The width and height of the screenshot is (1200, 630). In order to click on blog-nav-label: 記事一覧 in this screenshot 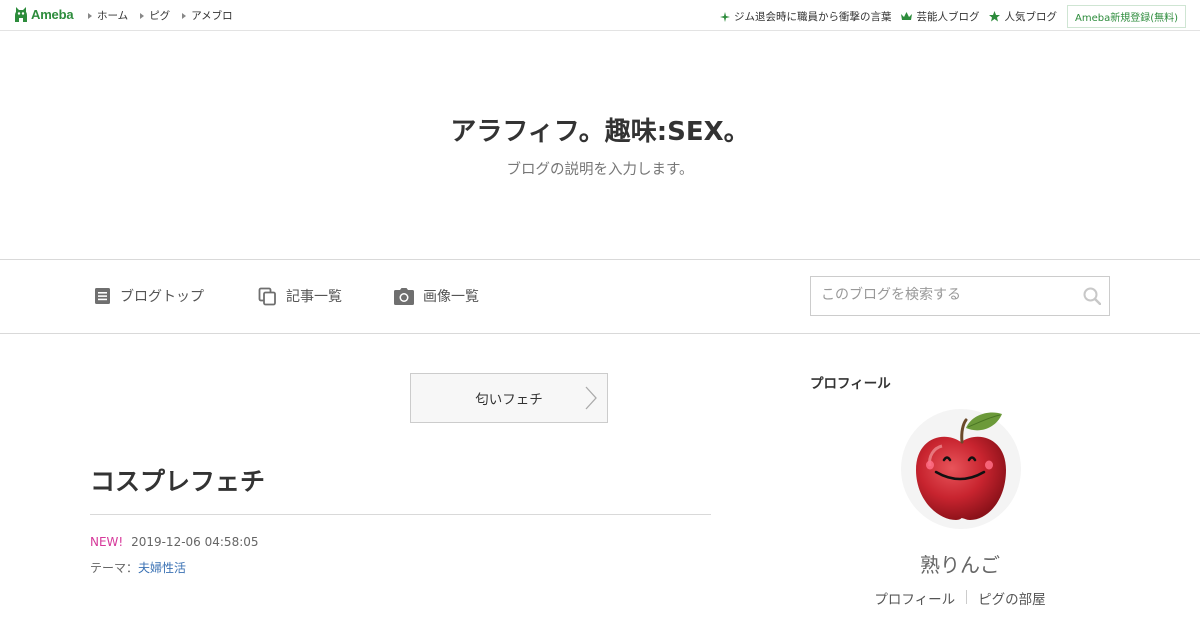, I will do `click(314, 297)`.